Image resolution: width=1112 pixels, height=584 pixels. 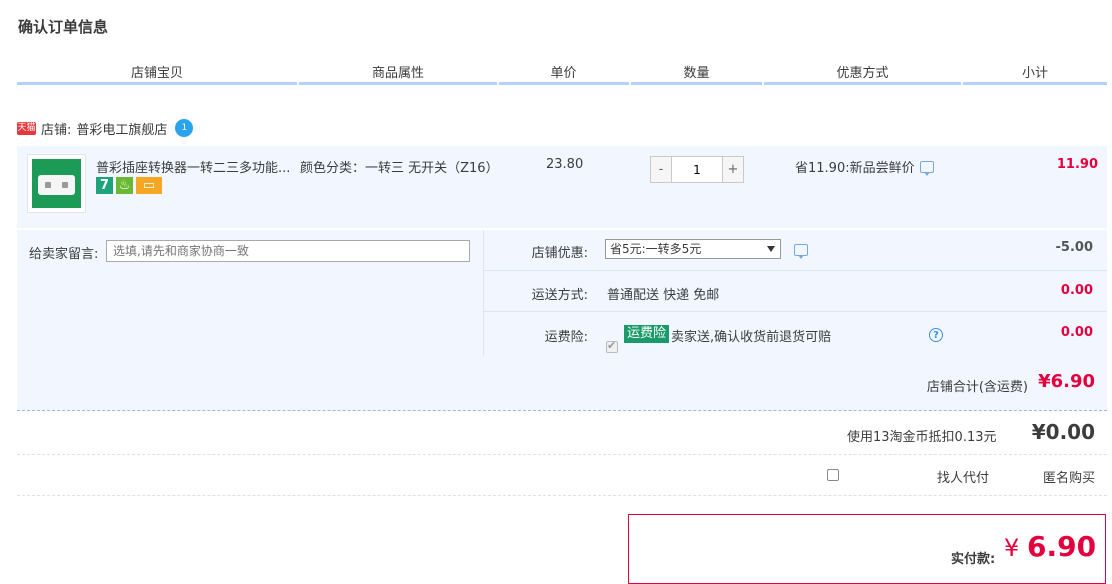 I want to click on column-header-attributes: 商品属性, so click(x=397, y=73).